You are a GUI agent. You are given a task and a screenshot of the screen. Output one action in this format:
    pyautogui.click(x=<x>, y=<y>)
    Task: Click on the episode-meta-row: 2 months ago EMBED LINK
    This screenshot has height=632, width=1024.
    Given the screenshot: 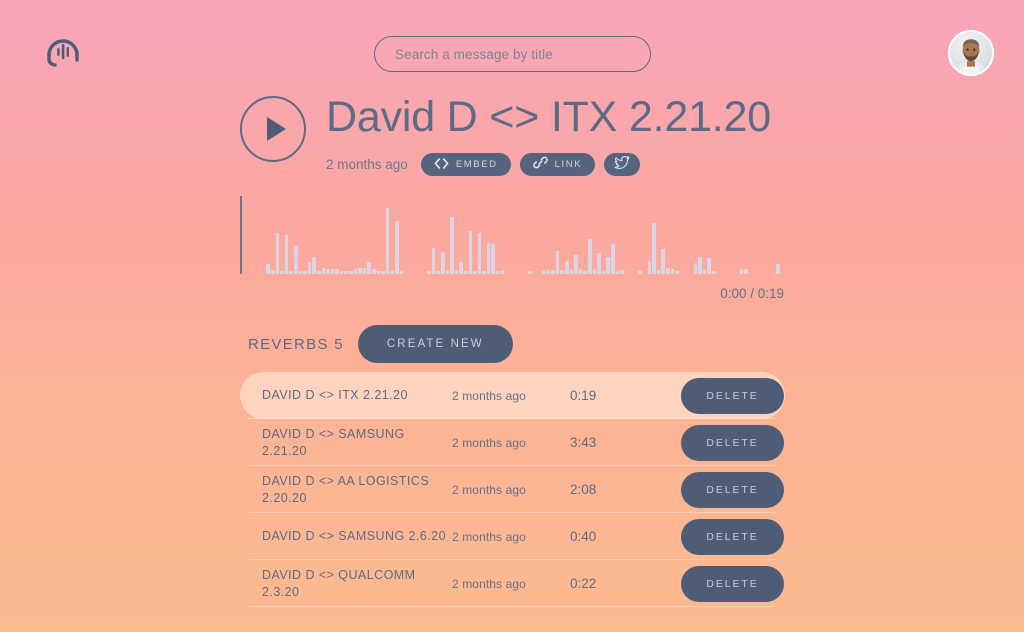 What is the action you would take?
    pyautogui.click(x=548, y=164)
    